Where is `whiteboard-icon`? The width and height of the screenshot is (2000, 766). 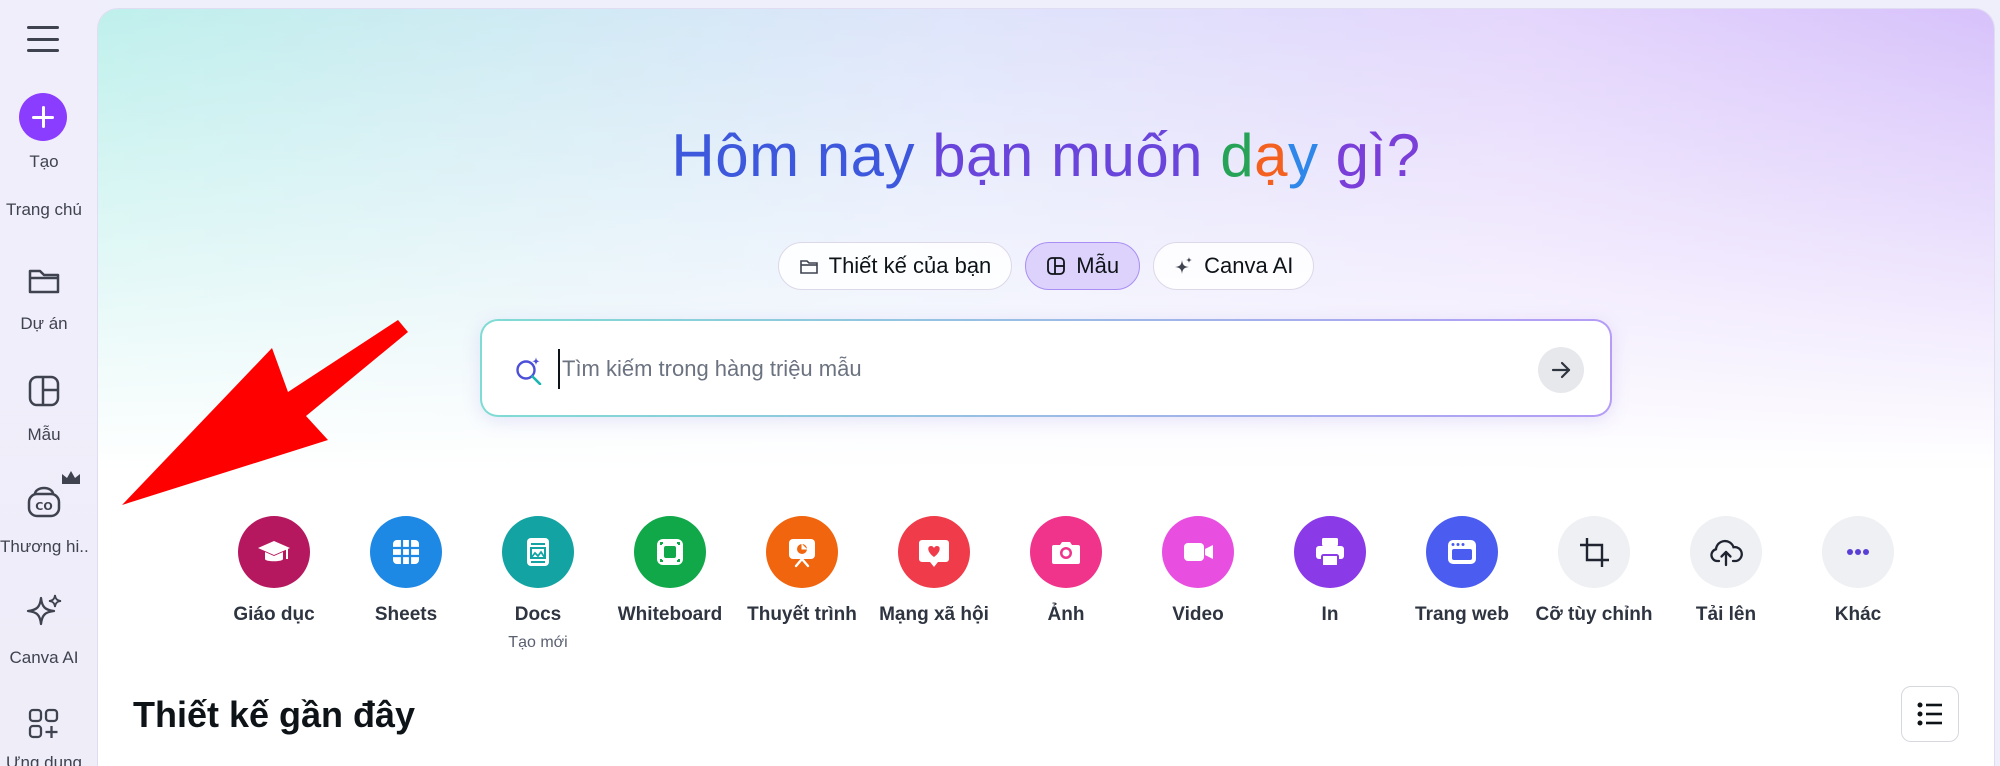 whiteboard-icon is located at coordinates (670, 552).